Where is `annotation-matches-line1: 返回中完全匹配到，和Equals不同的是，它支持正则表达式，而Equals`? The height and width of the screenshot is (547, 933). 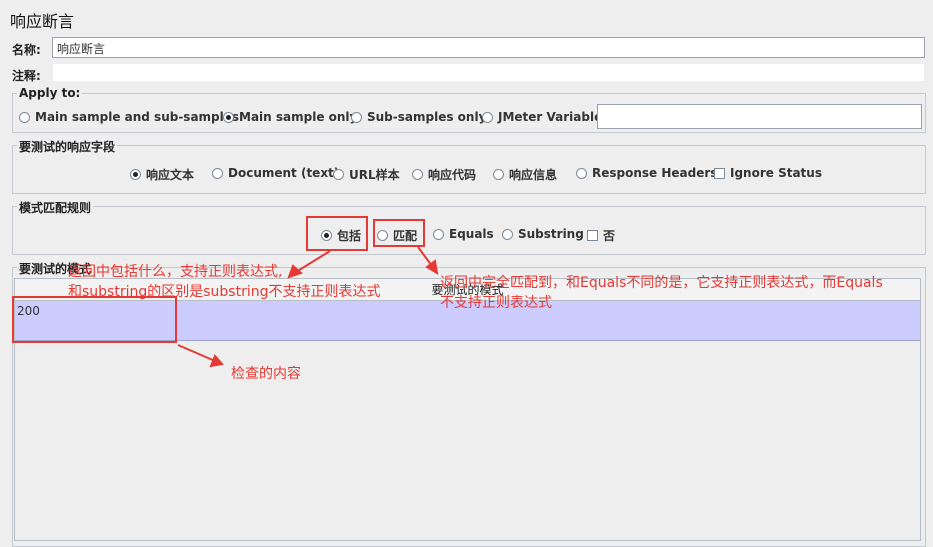 annotation-matches-line1: 返回中完全匹配到，和Equals不同的是，它支持正则表达式，而Equals is located at coordinates (661, 283).